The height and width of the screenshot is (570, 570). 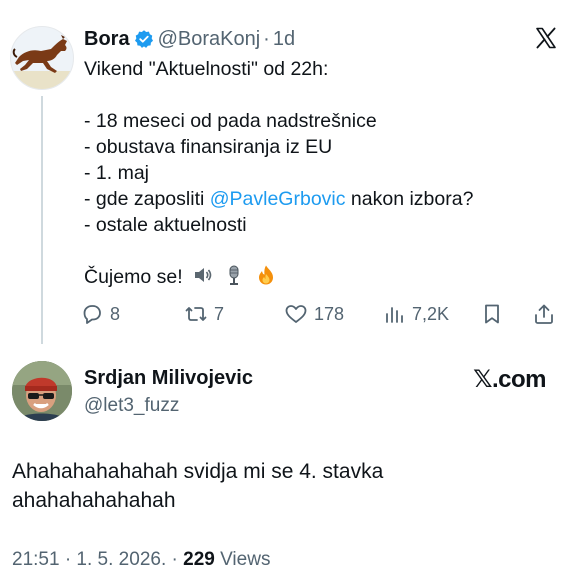 I want to click on tweet-line: - obustava finansiranja iz EU, so click(x=208, y=147).